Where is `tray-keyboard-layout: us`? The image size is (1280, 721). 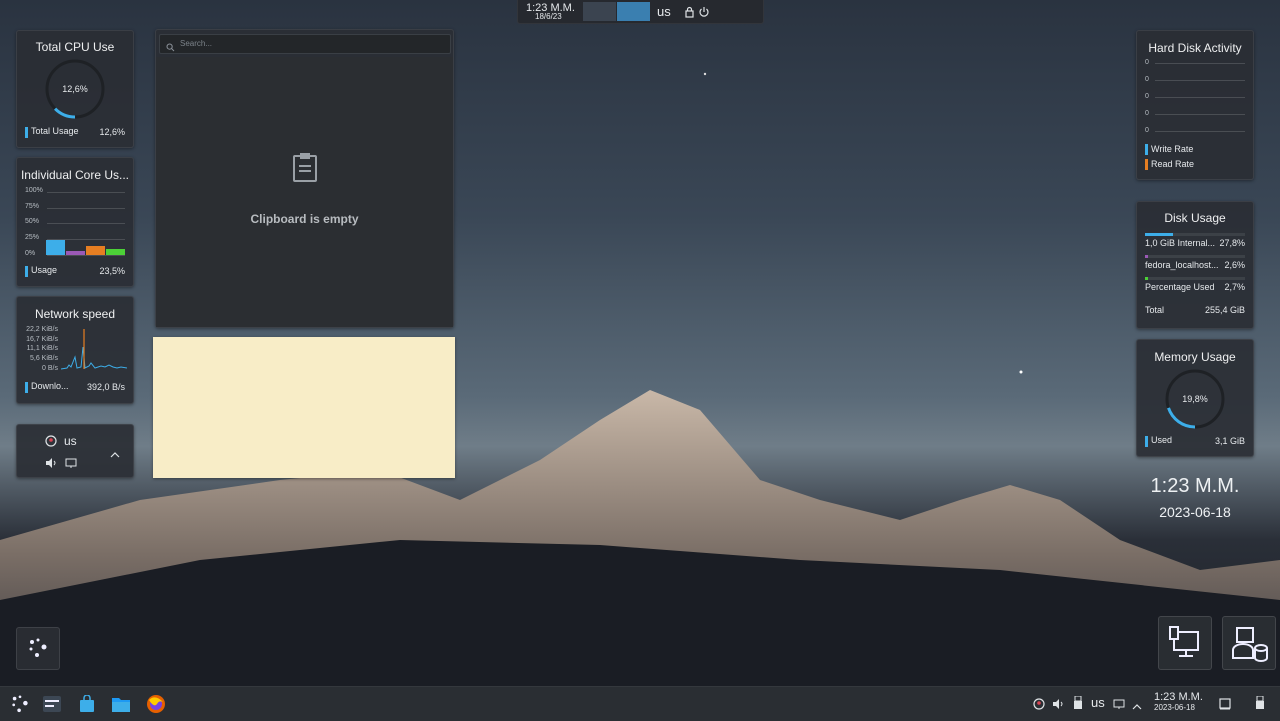
tray-keyboard-layout: us is located at coordinates (70, 441).